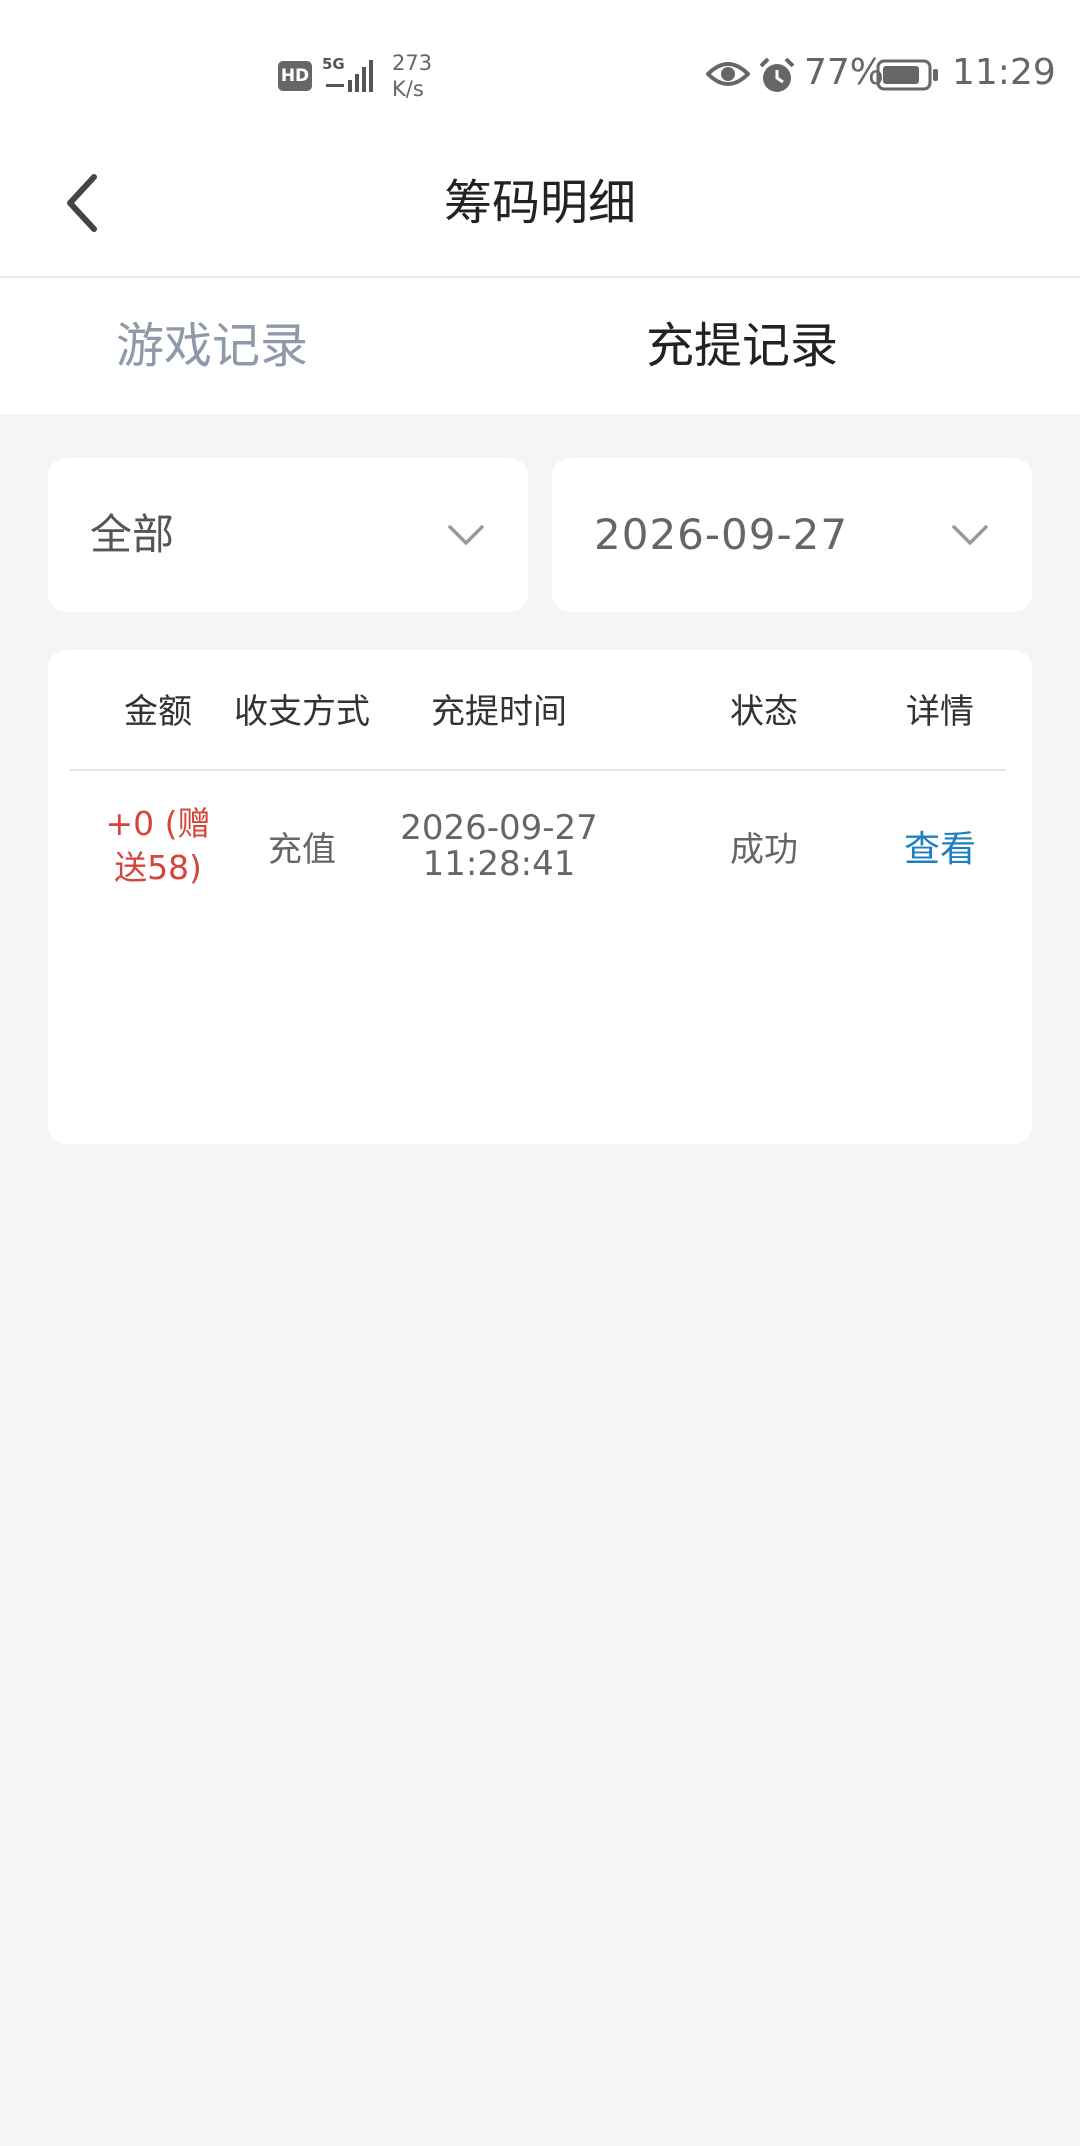 The height and width of the screenshot is (2146, 1080). I want to click on page-title: 筹码明细, so click(539, 203).